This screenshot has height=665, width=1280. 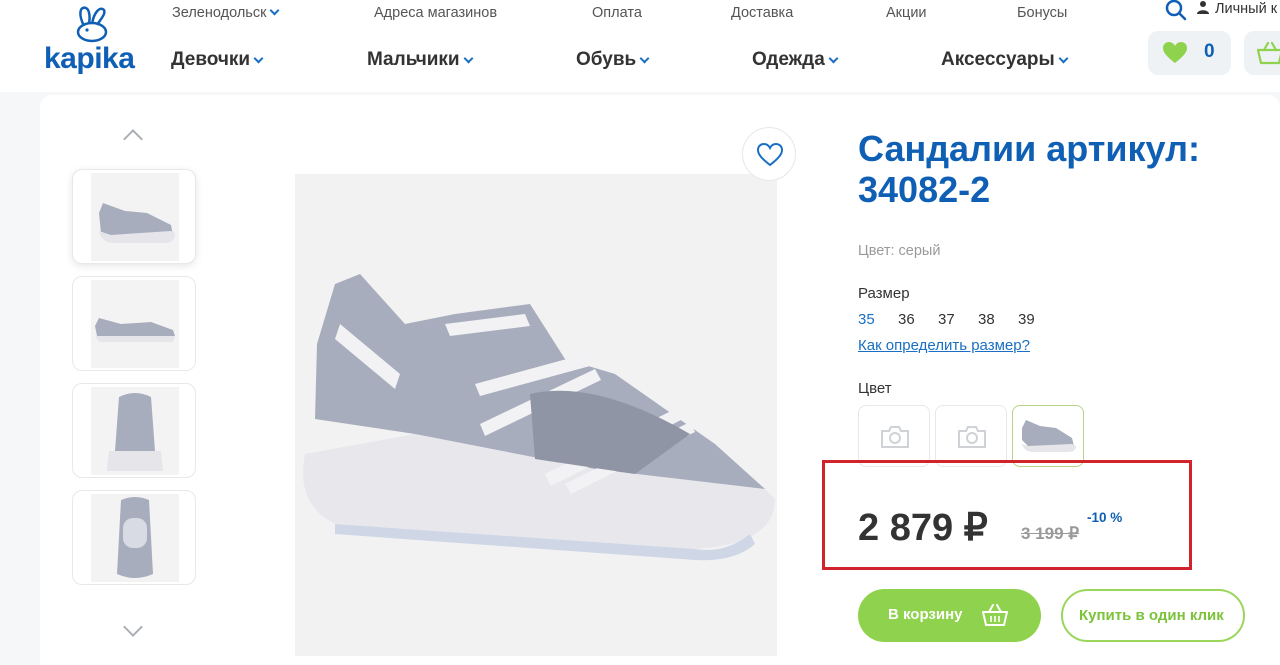 I want to click on logo-text: kapika, so click(x=89, y=58).